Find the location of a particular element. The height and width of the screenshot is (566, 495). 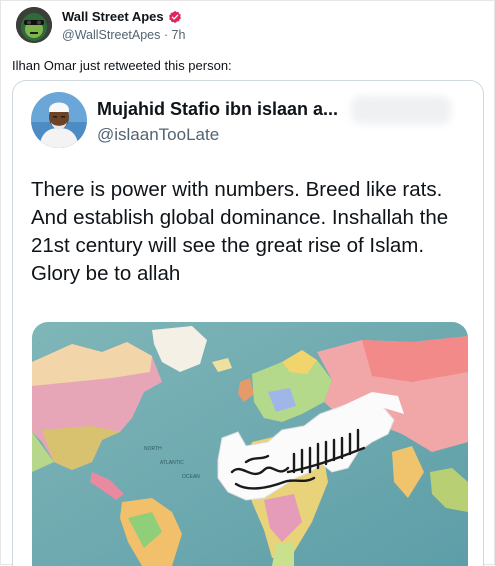

redacted-blur is located at coordinates (401, 110).